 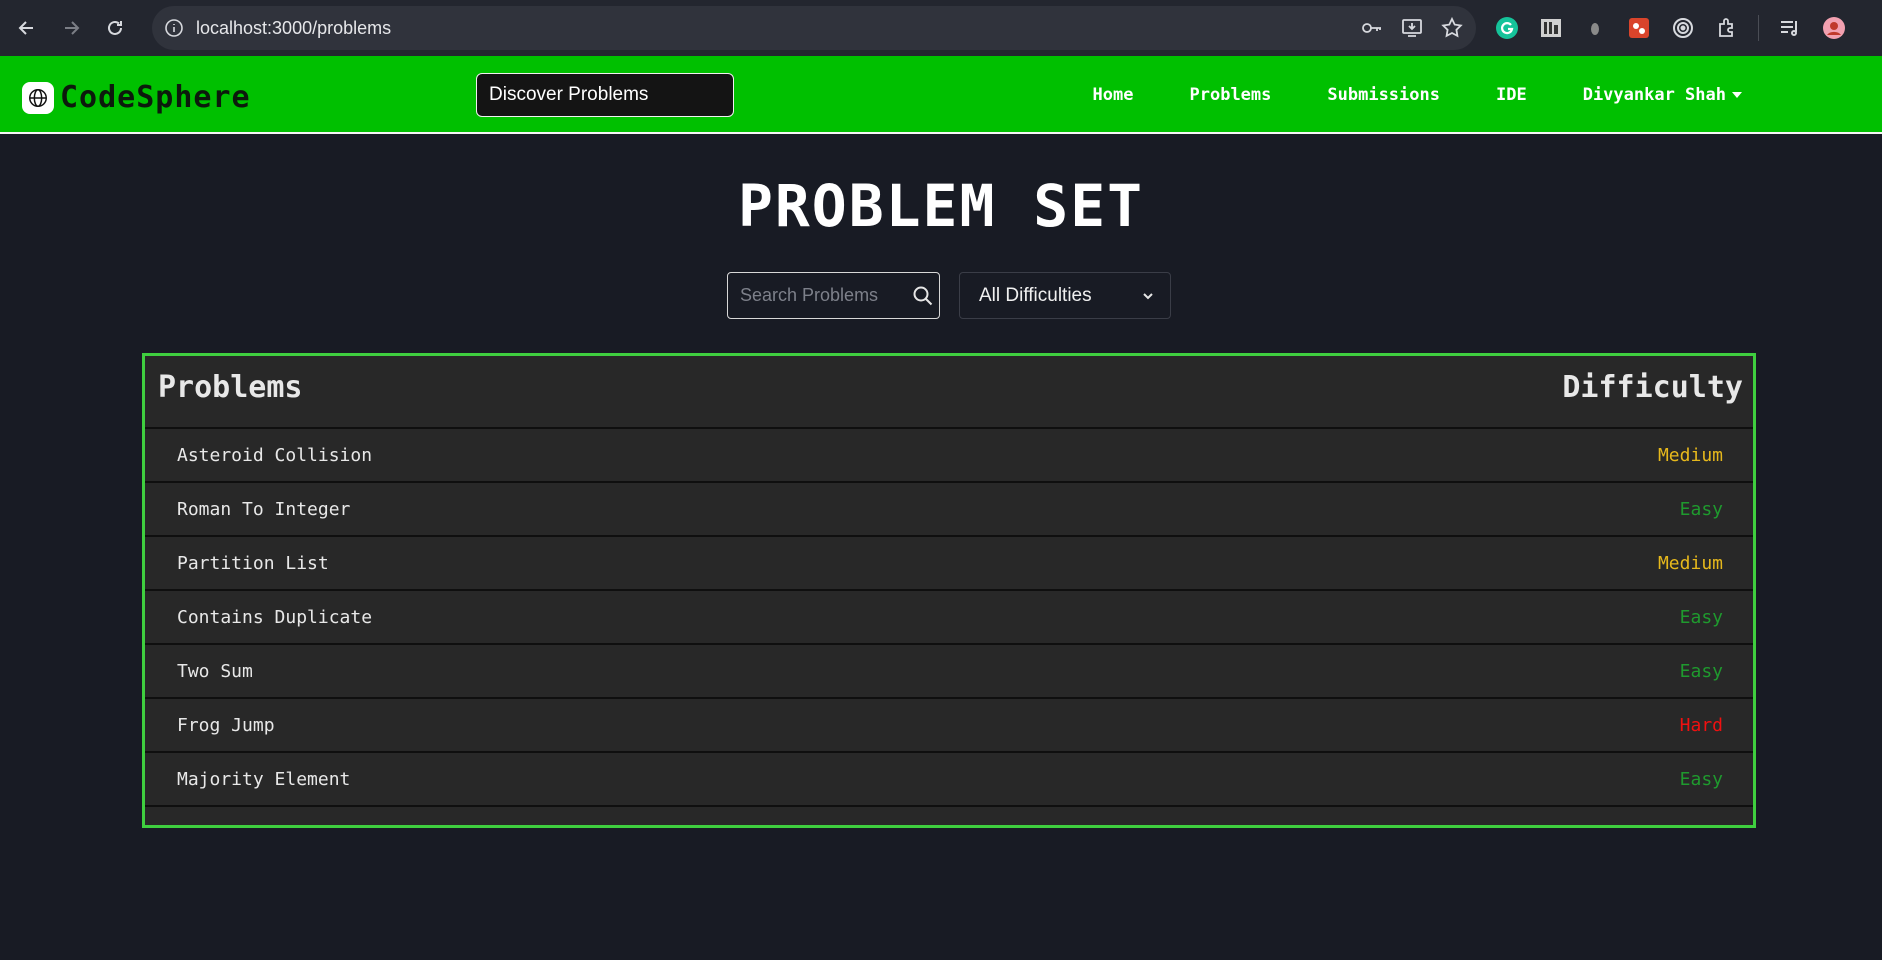 What do you see at coordinates (1727, 28) in the screenshot?
I see `extensions-icon` at bounding box center [1727, 28].